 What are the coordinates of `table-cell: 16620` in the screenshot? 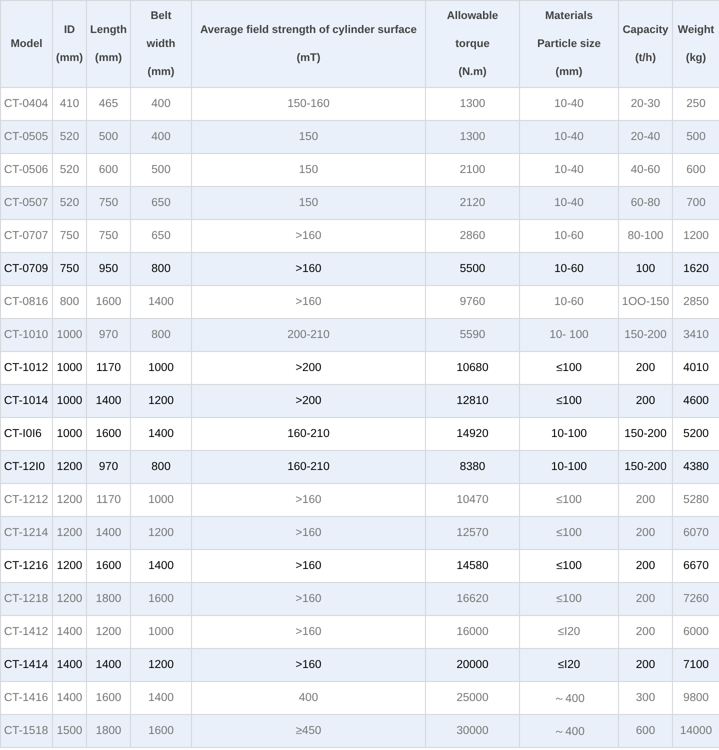 It's located at (473, 599).